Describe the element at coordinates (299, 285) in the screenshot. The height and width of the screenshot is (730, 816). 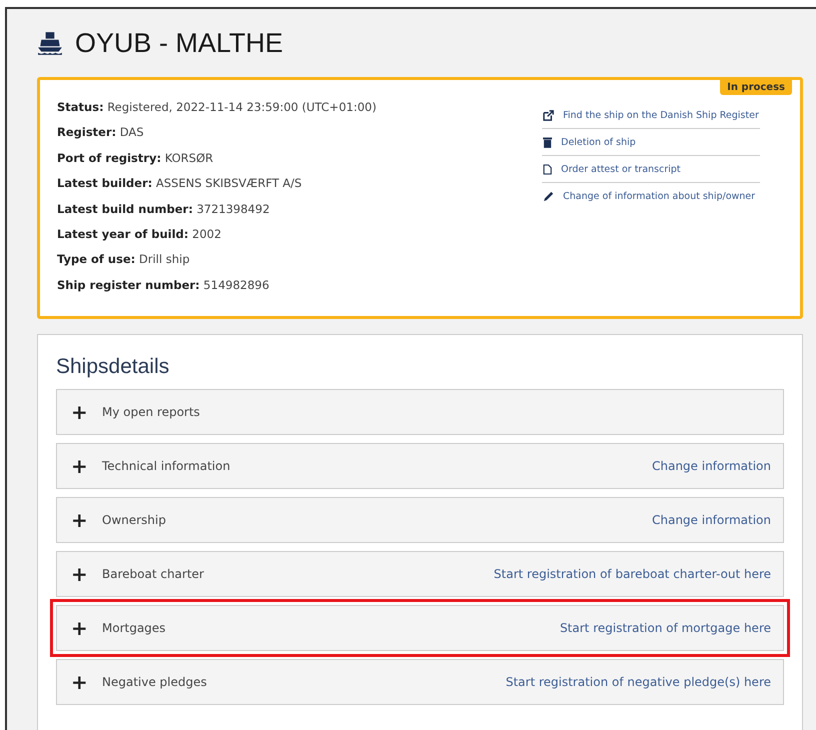
I see `info-field: Ship register number: 514982896` at that location.